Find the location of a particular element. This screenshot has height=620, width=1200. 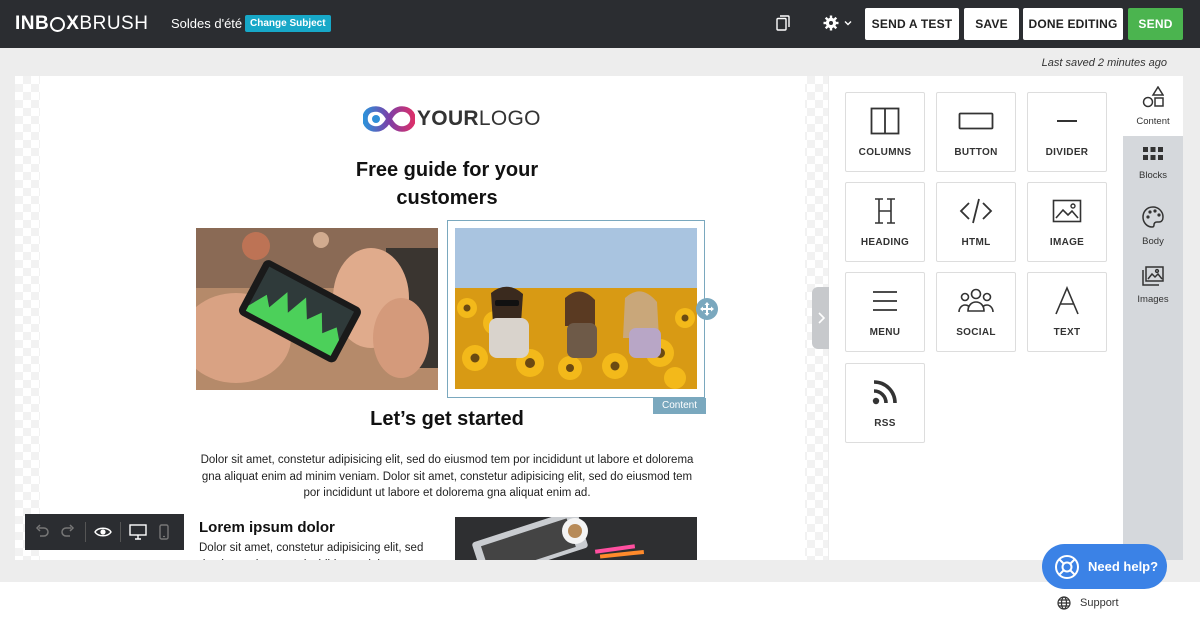

settings-dropdown is located at coordinates (838, 25).